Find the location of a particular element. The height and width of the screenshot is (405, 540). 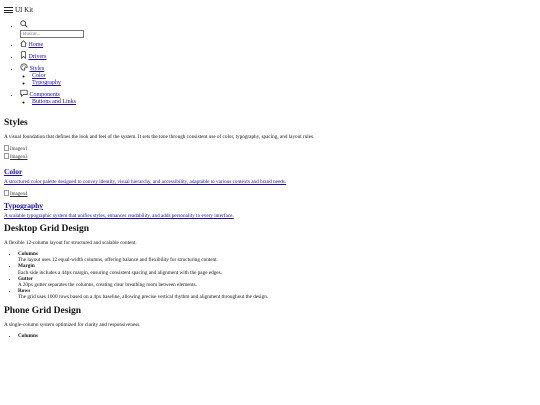

nav-item-styles: Styles Color Typography is located at coordinates (52, 75).